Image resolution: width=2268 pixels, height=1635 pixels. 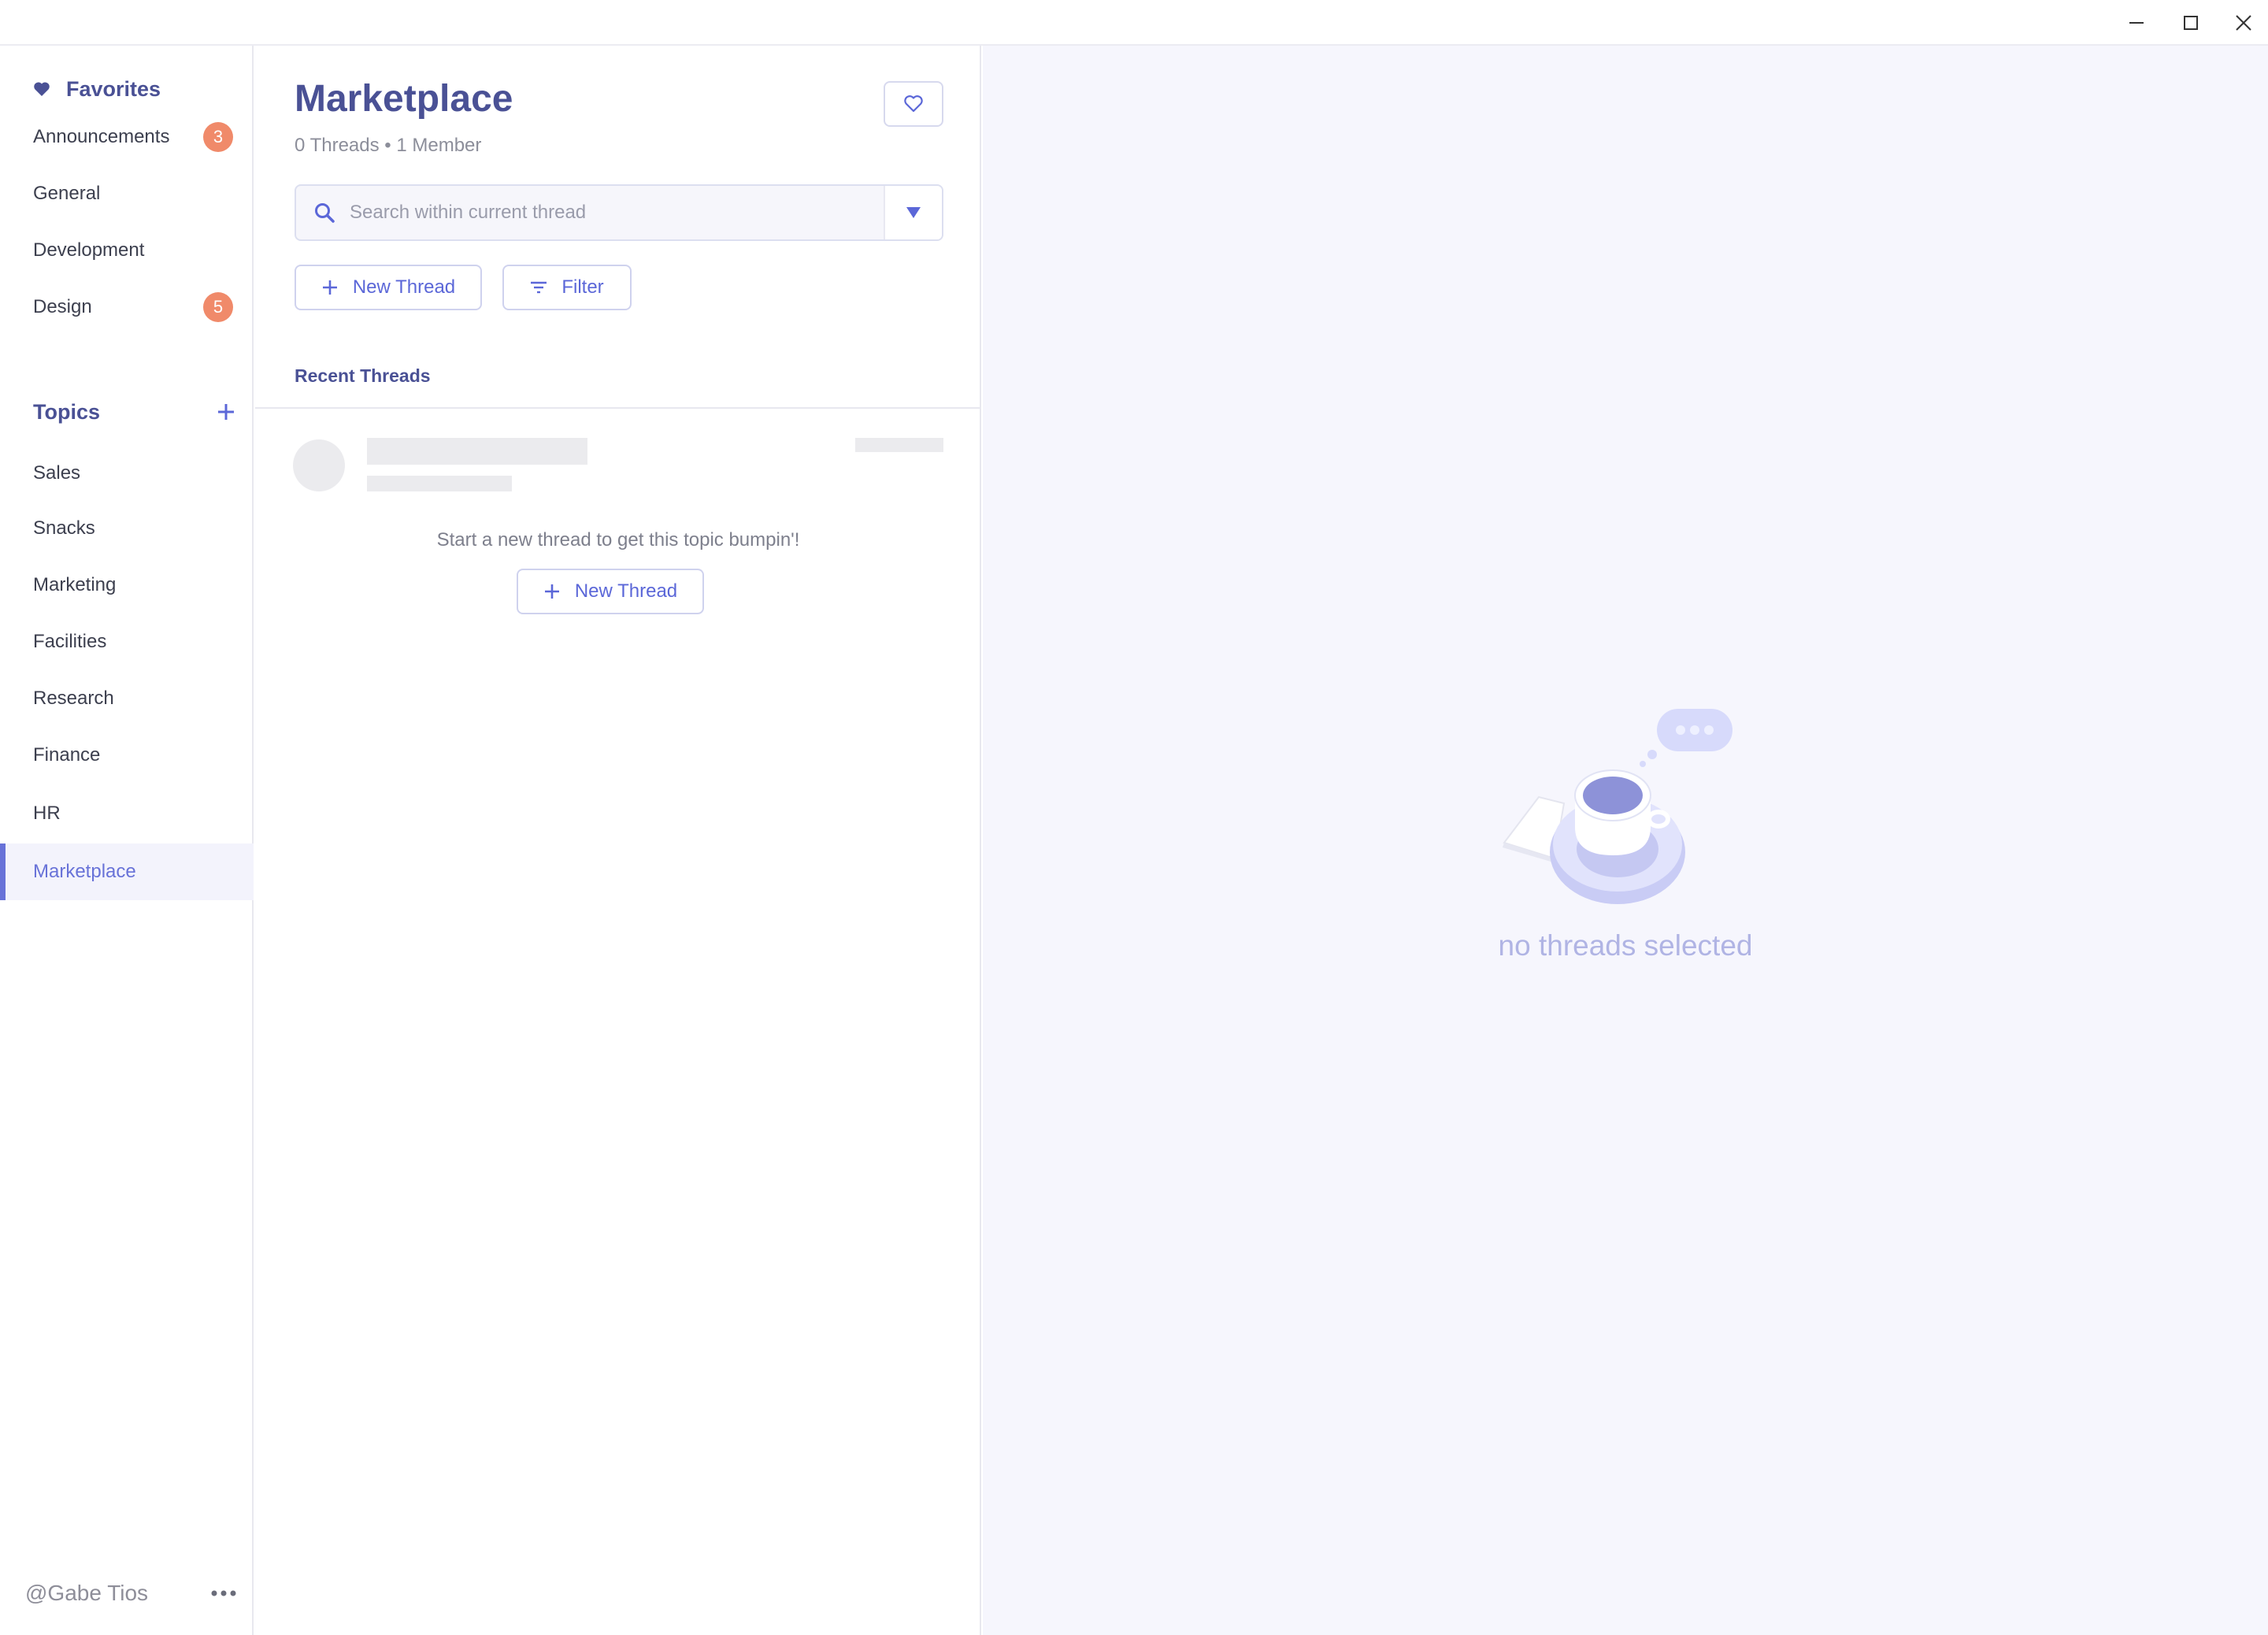 What do you see at coordinates (2191, 23) in the screenshot?
I see `maximize-icon` at bounding box center [2191, 23].